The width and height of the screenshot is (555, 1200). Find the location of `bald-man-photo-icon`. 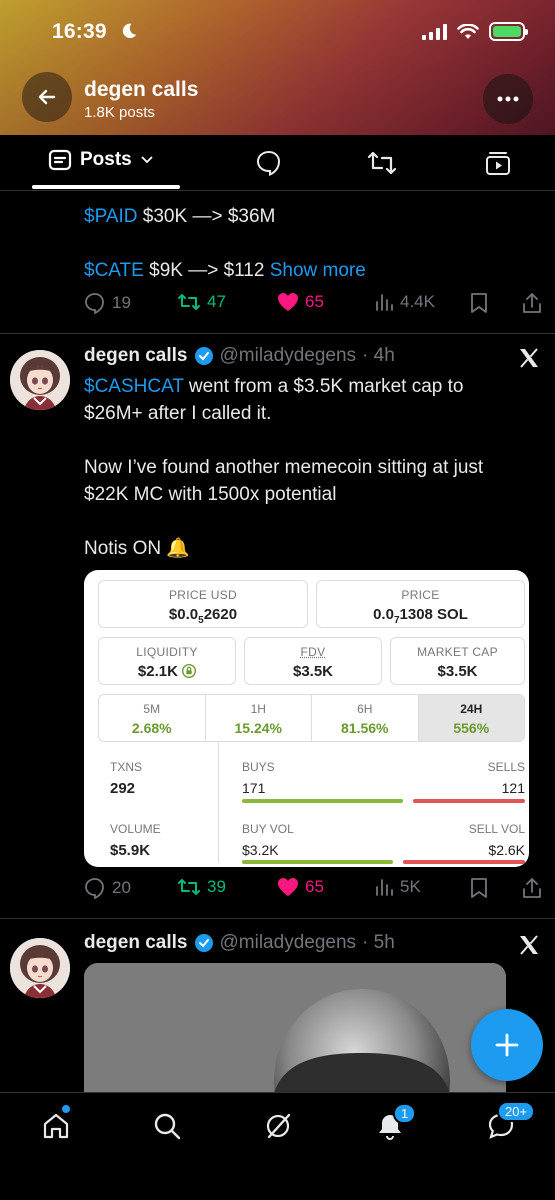

bald-man-photo-icon is located at coordinates (295, 1028).